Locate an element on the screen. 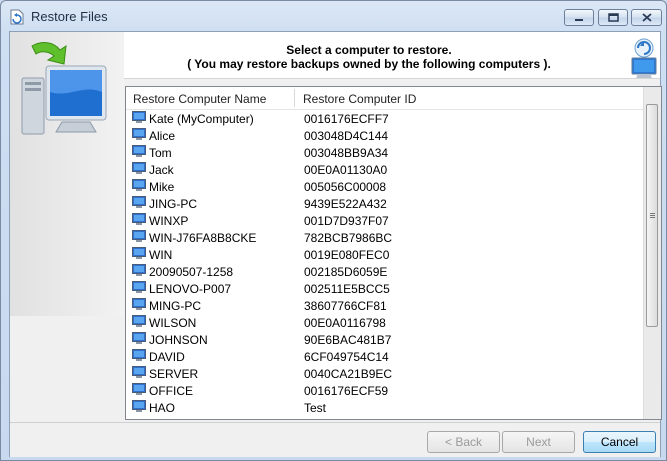 The width and height of the screenshot is (667, 461). maximize-icon is located at coordinates (613, 17).